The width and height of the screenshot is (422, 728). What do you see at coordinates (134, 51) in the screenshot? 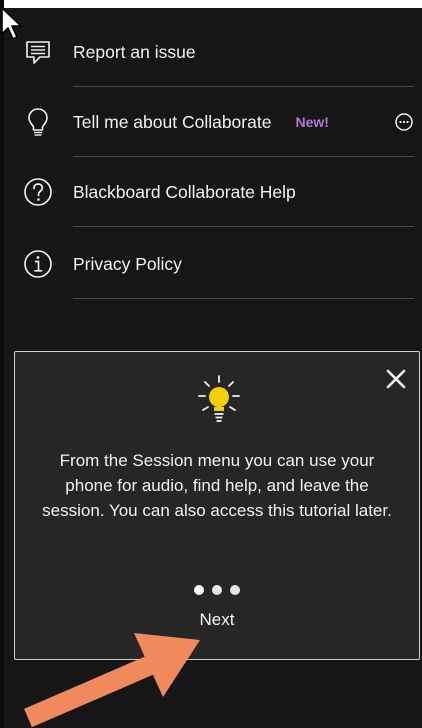
I see `menu-item-label: Report an issue` at bounding box center [134, 51].